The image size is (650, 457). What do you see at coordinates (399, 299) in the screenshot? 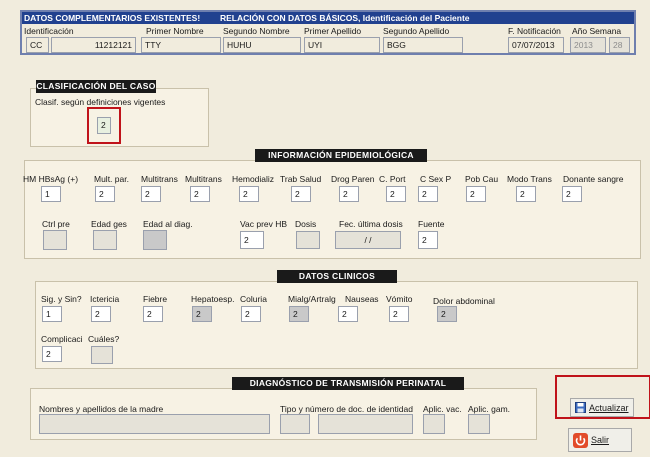
I see `clin-label-vomito: Vómito` at bounding box center [399, 299].